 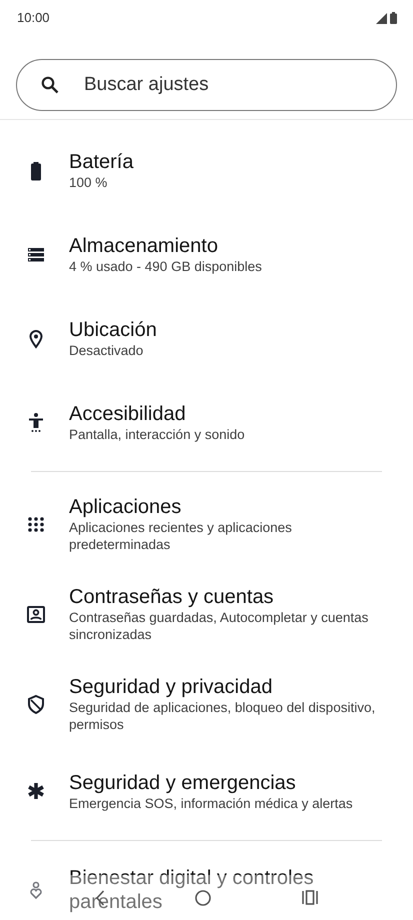 What do you see at coordinates (229, 687) in the screenshot?
I see `setting-title: Seguridad y privacidad` at bounding box center [229, 687].